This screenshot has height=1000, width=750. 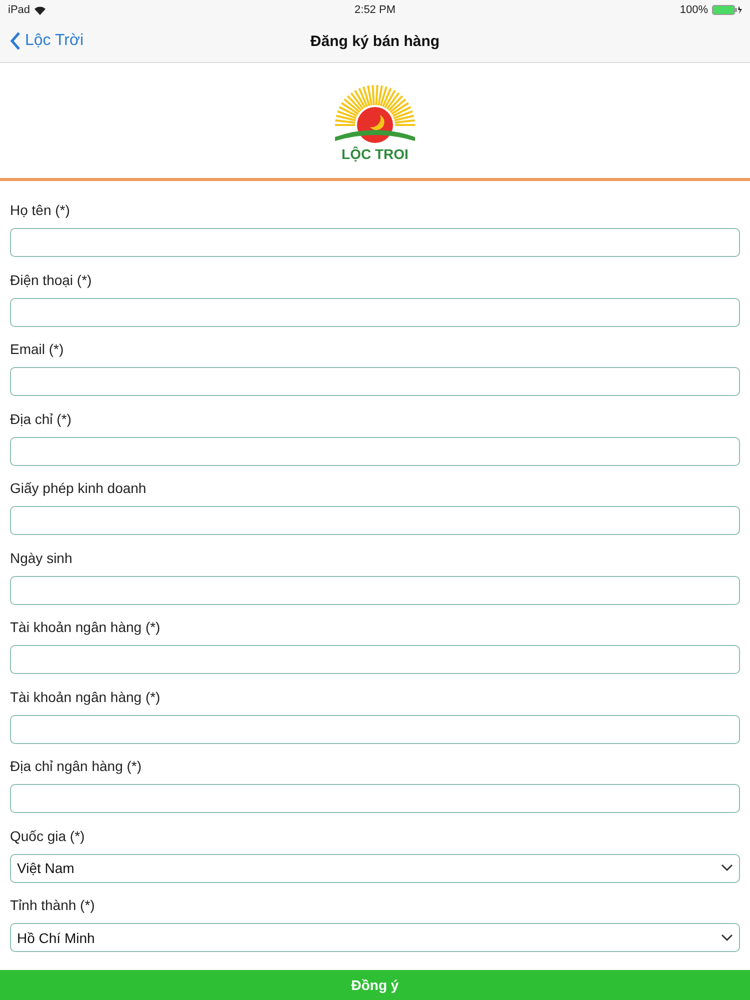 What do you see at coordinates (375, 937) in the screenshot?
I see `dropdown: Hồ Chí Minh` at bounding box center [375, 937].